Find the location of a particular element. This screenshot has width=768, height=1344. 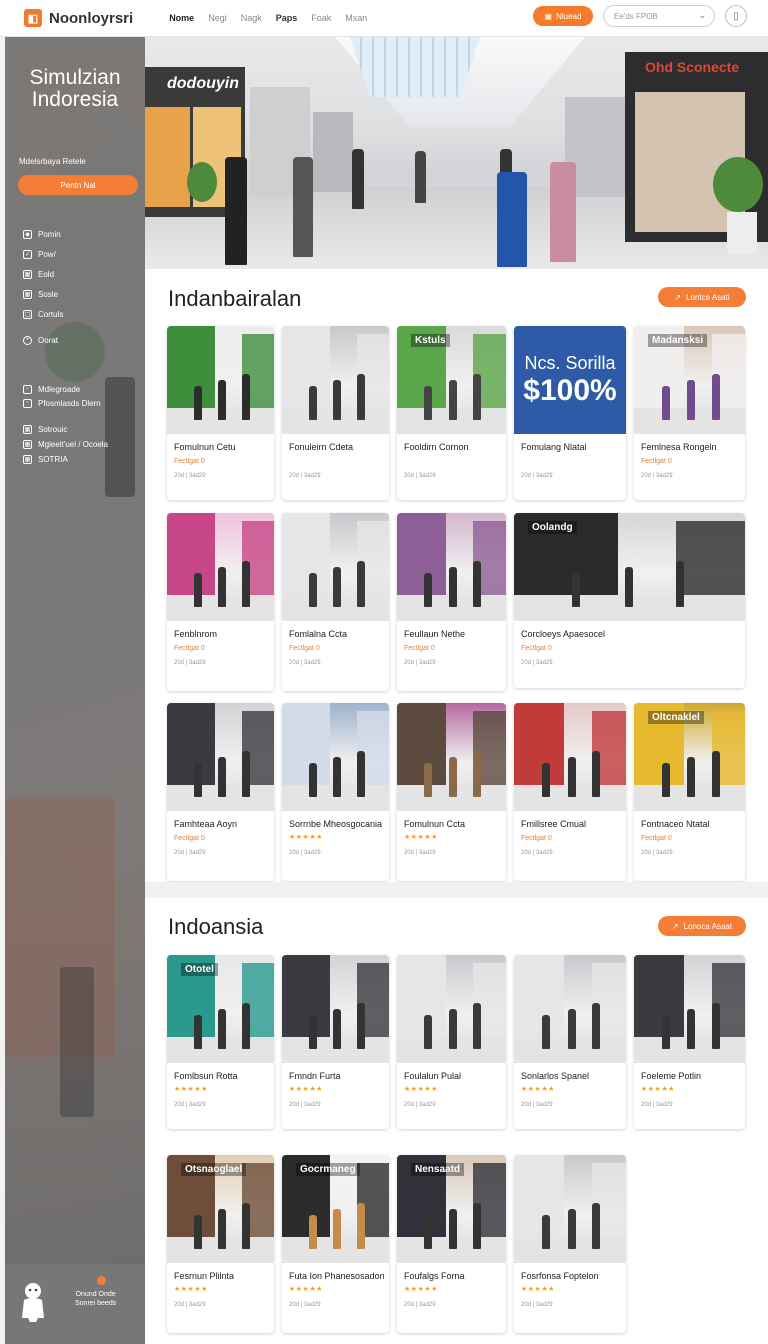

nav-item-4: Paps is located at coordinates (287, 18).